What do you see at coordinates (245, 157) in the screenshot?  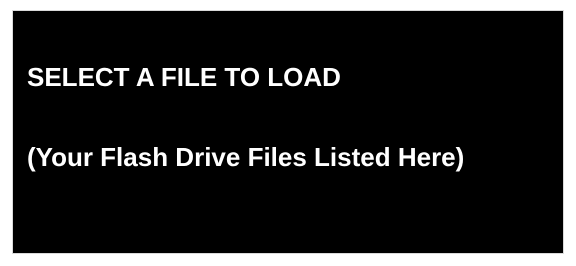 I see `file-list-placeholder: (Your Flash Drive Files Listed Here)` at bounding box center [245, 157].